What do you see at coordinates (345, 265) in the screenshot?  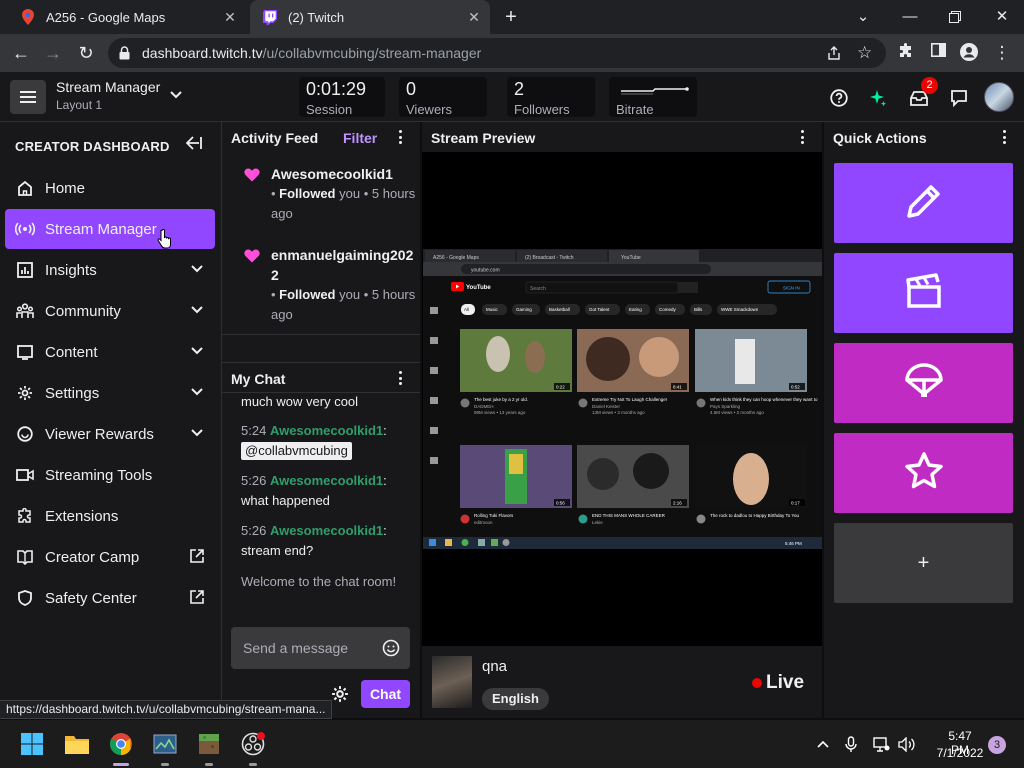 I see `follower-name: enmanuelgaiming2022` at bounding box center [345, 265].